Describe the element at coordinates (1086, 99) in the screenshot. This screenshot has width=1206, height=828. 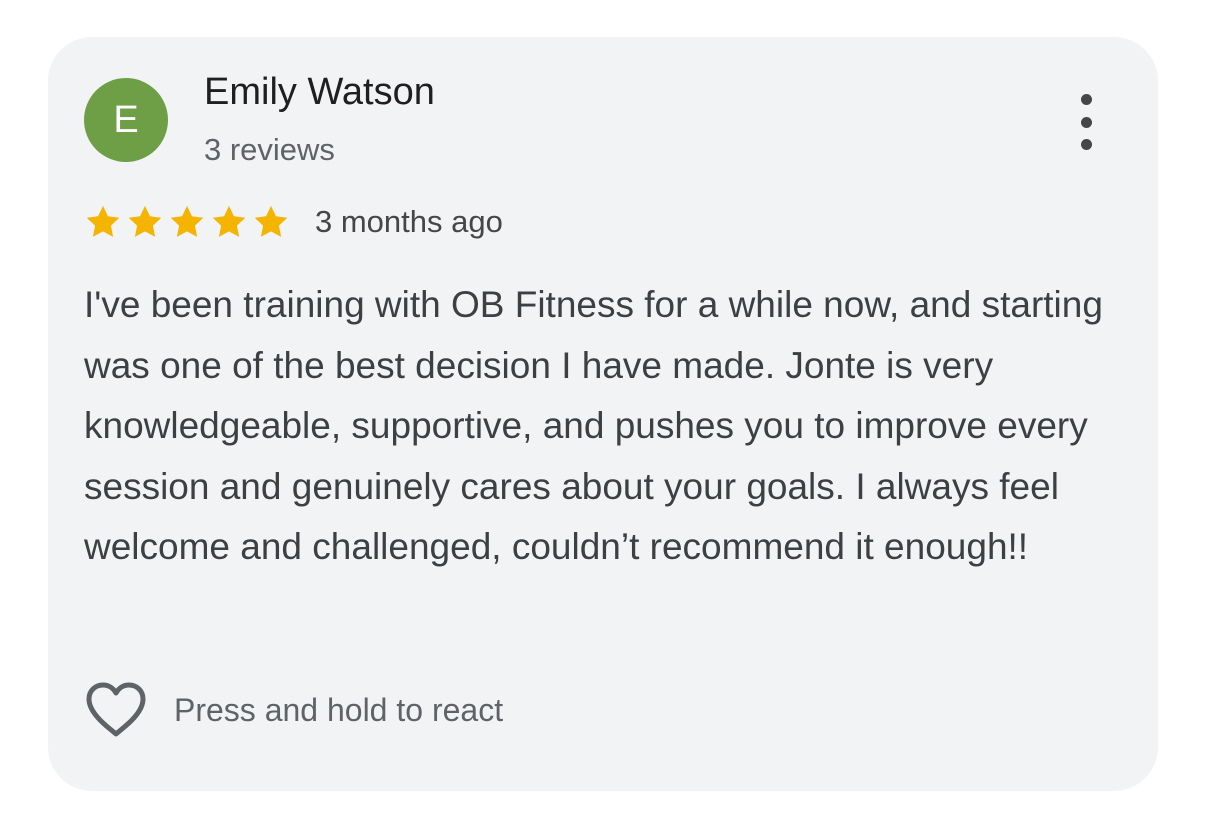
I see `more-vert-icon` at that location.